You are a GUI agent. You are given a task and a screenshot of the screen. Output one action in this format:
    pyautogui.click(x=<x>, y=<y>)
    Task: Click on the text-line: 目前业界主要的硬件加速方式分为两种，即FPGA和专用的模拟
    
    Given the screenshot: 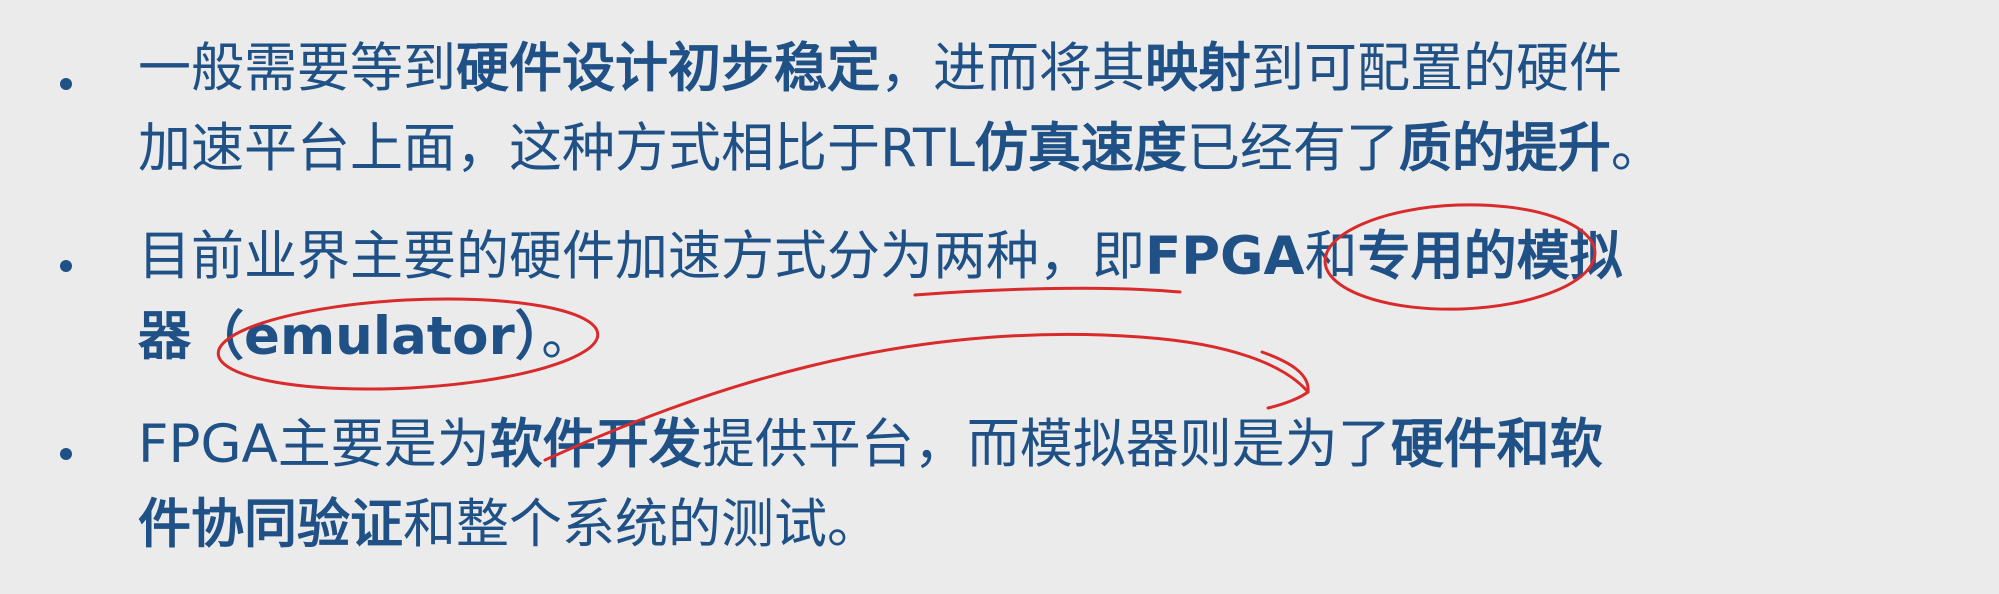 What is the action you would take?
    pyautogui.click(x=1053, y=257)
    